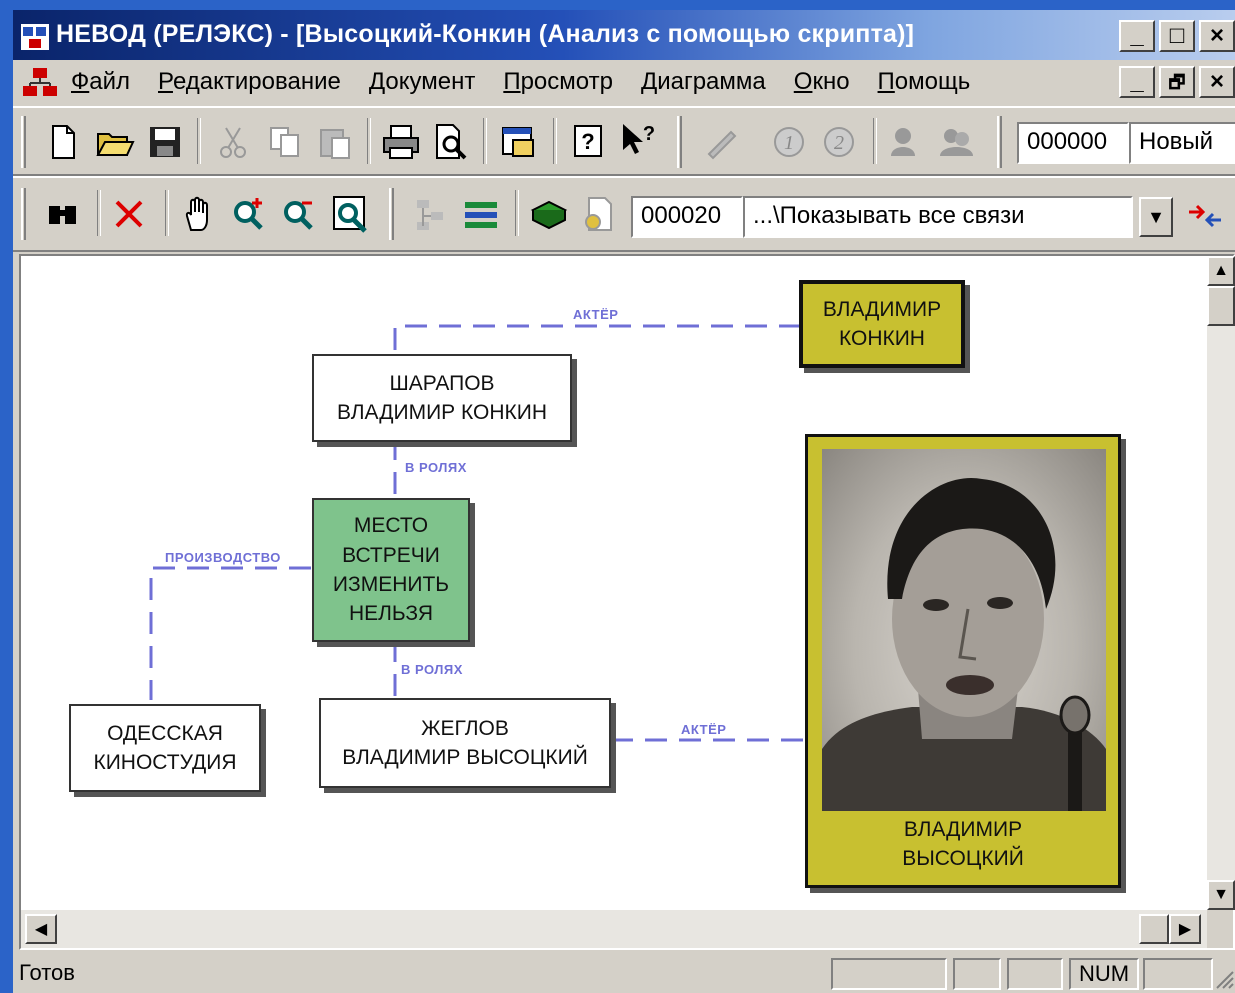 Image resolution: width=1235 pixels, height=993 pixels. I want to click on menu-help: Помощь, so click(924, 82).